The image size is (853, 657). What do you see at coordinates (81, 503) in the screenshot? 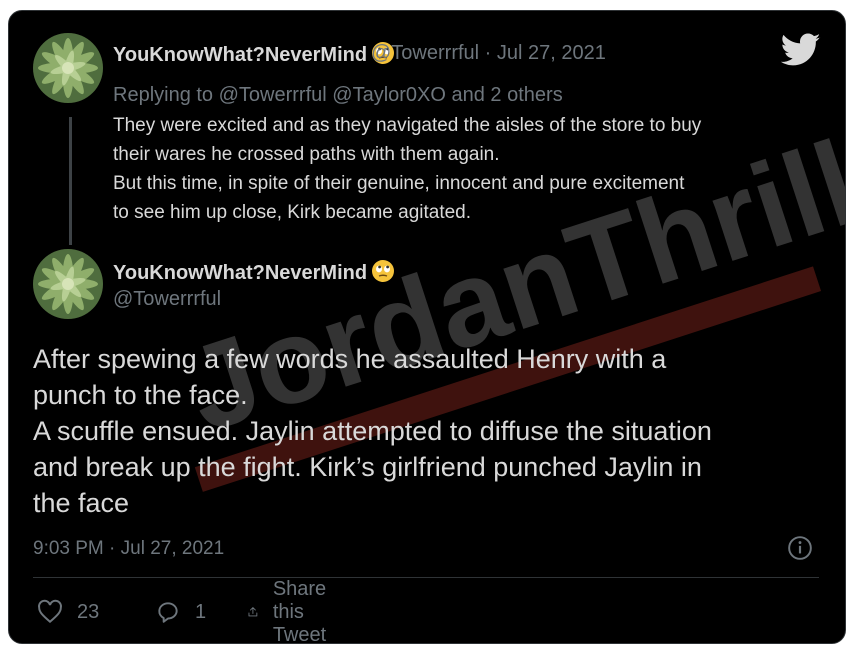
I see `main-text-line: the face` at bounding box center [81, 503].